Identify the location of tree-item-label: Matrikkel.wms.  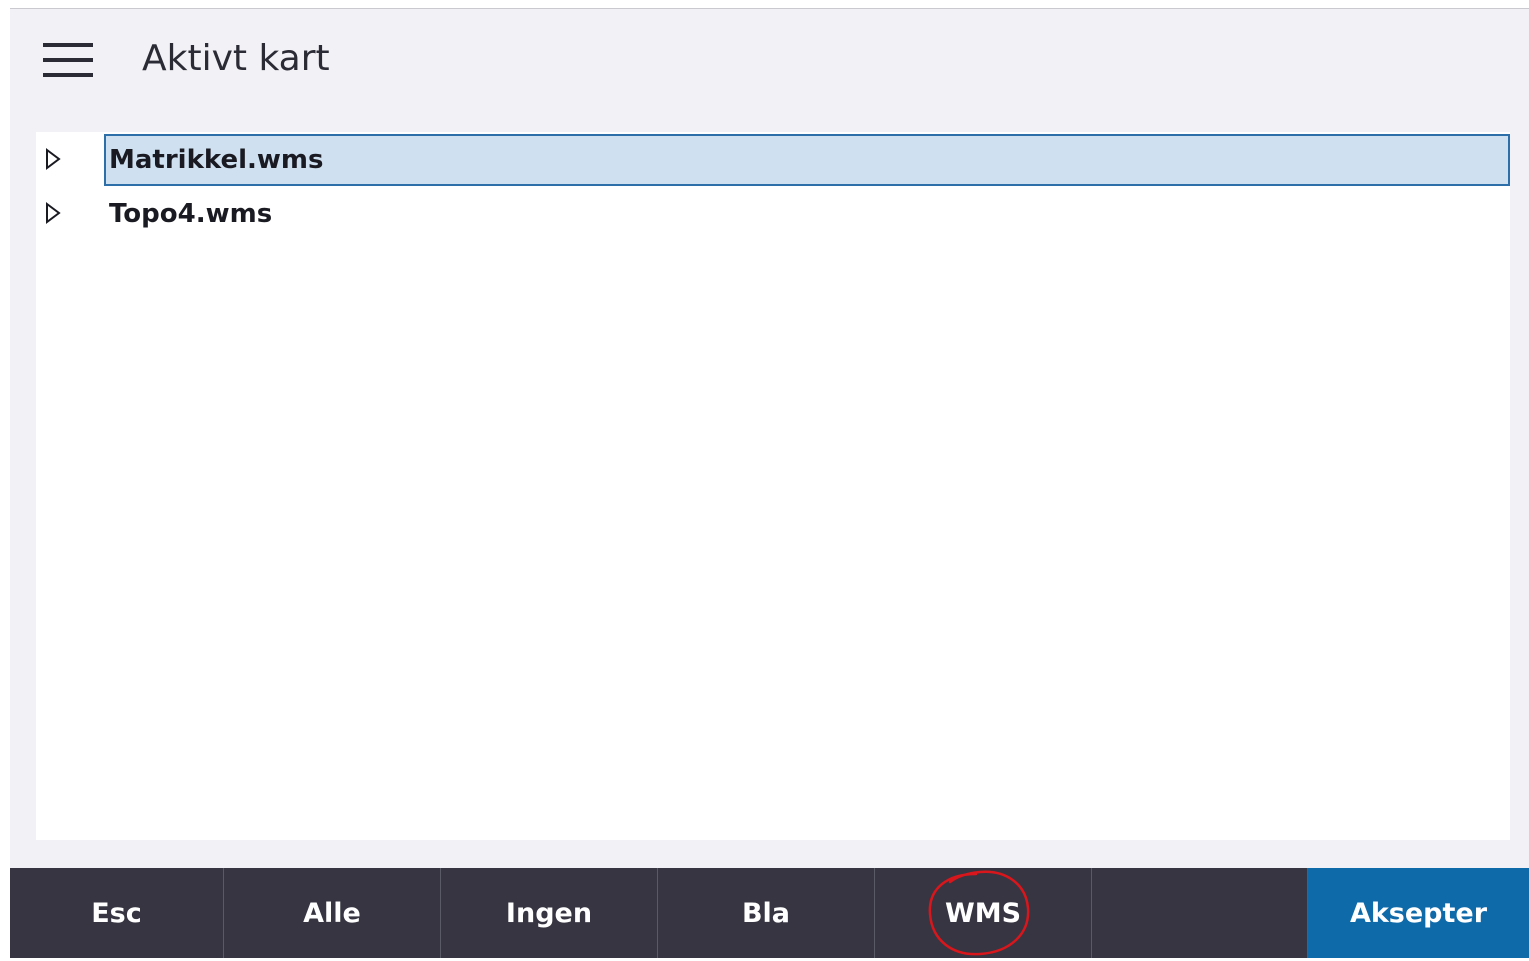
(807, 160).